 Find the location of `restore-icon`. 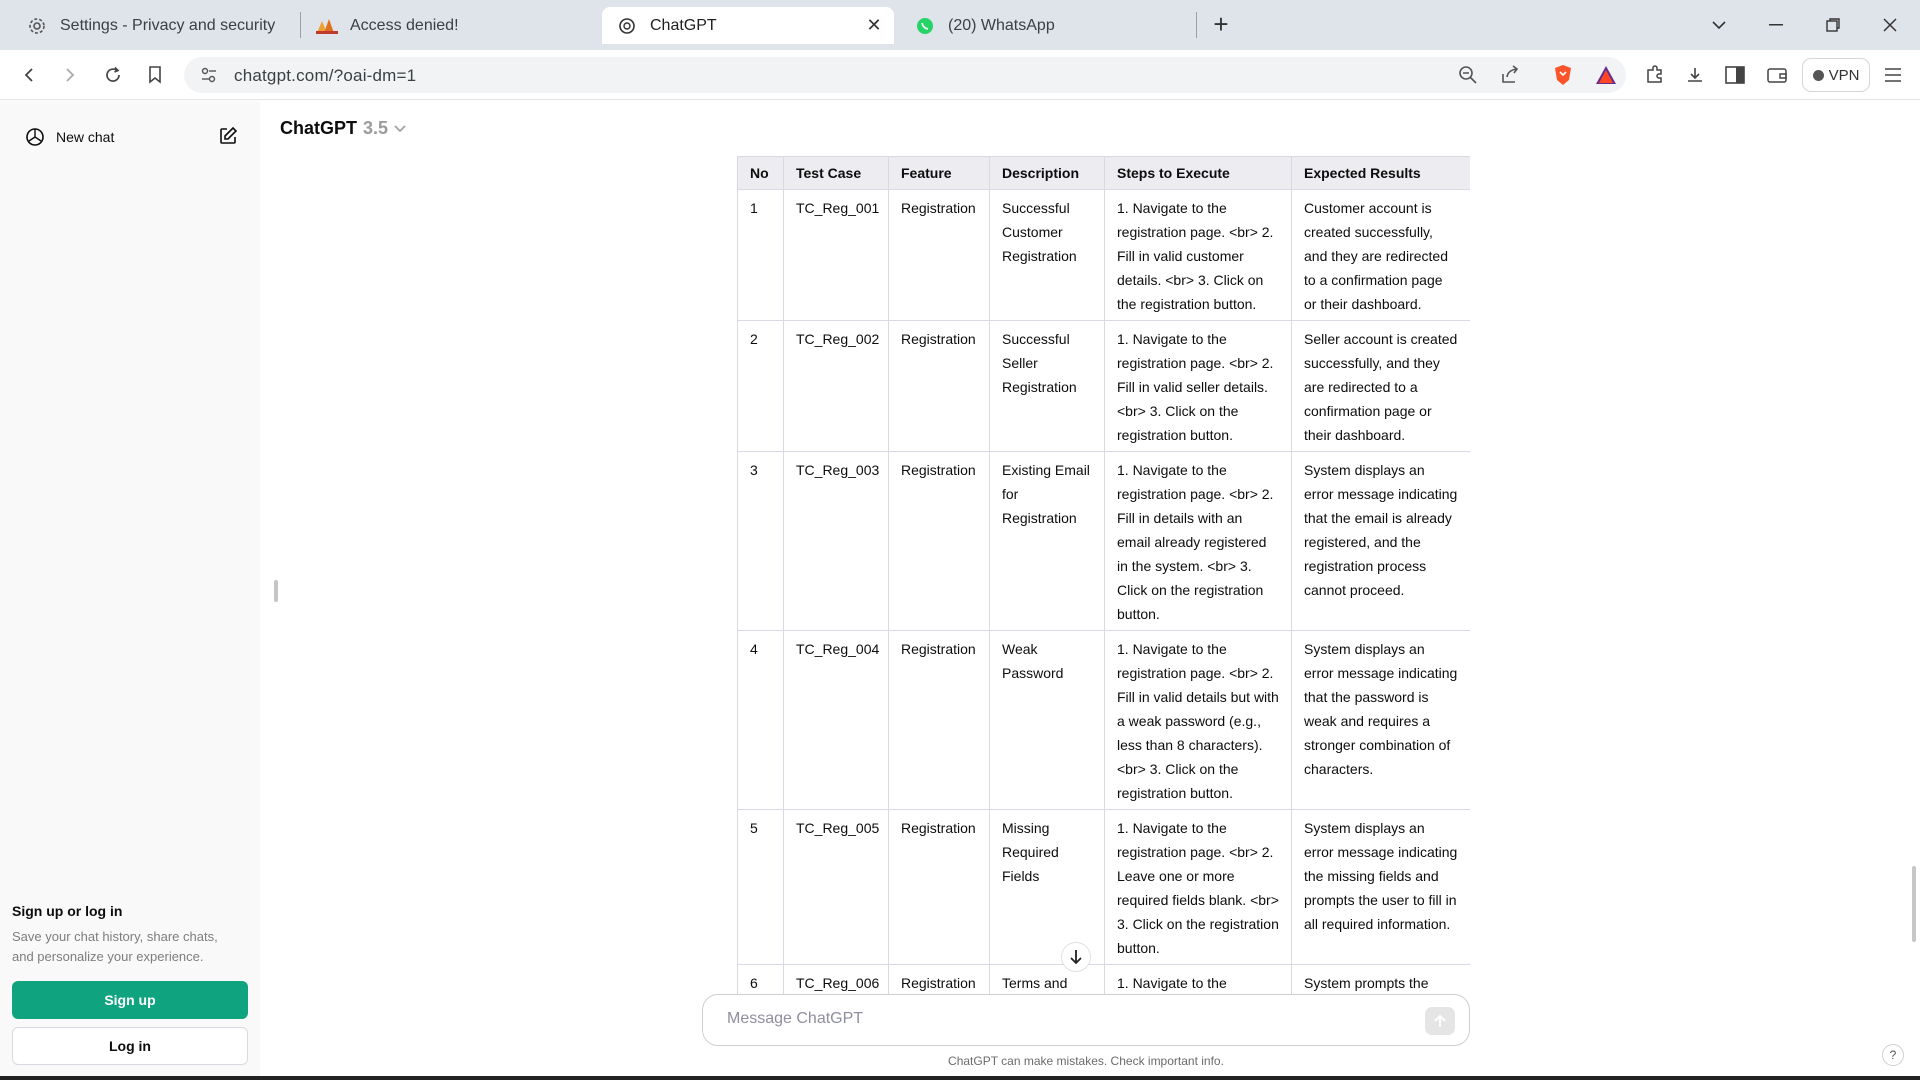

restore-icon is located at coordinates (1833, 25).